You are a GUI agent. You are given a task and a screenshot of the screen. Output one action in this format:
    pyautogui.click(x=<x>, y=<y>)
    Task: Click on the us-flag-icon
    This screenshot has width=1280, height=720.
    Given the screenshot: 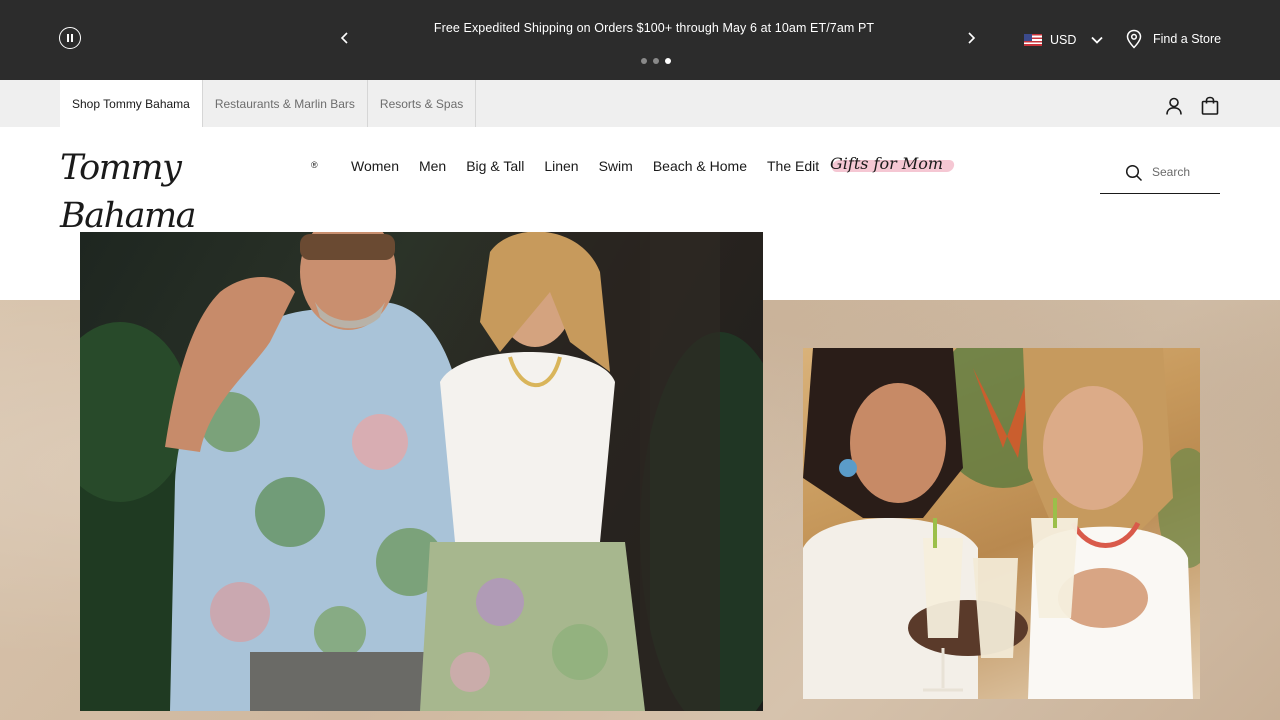 What is the action you would take?
    pyautogui.click(x=1033, y=40)
    